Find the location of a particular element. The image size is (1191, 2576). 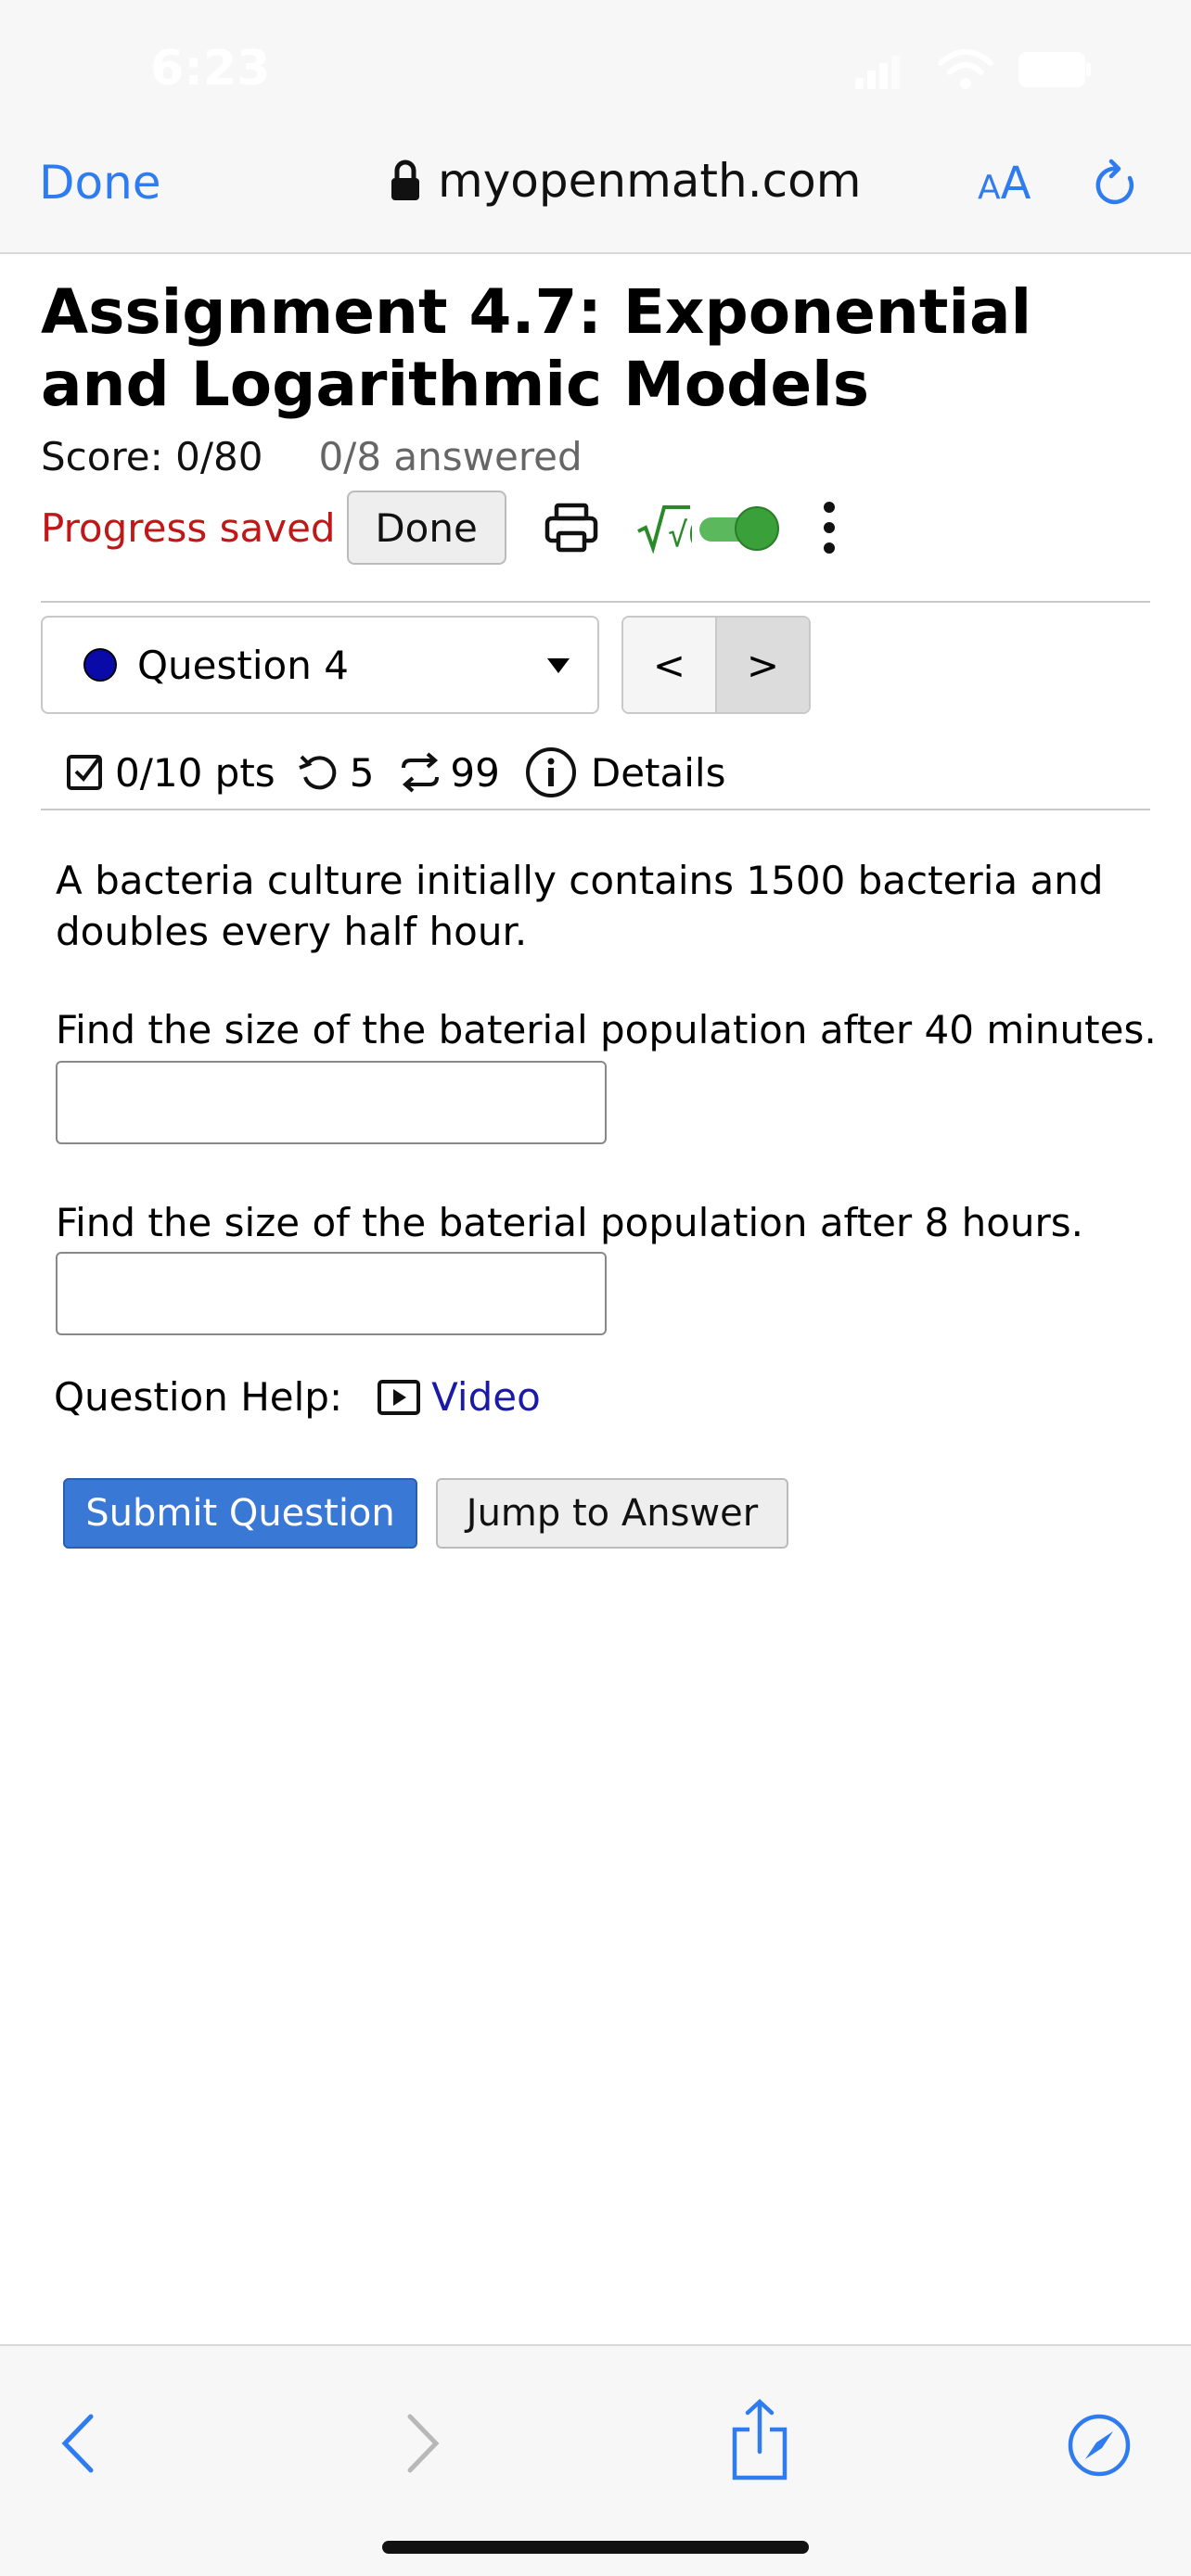

share-icon is located at coordinates (759, 2439).